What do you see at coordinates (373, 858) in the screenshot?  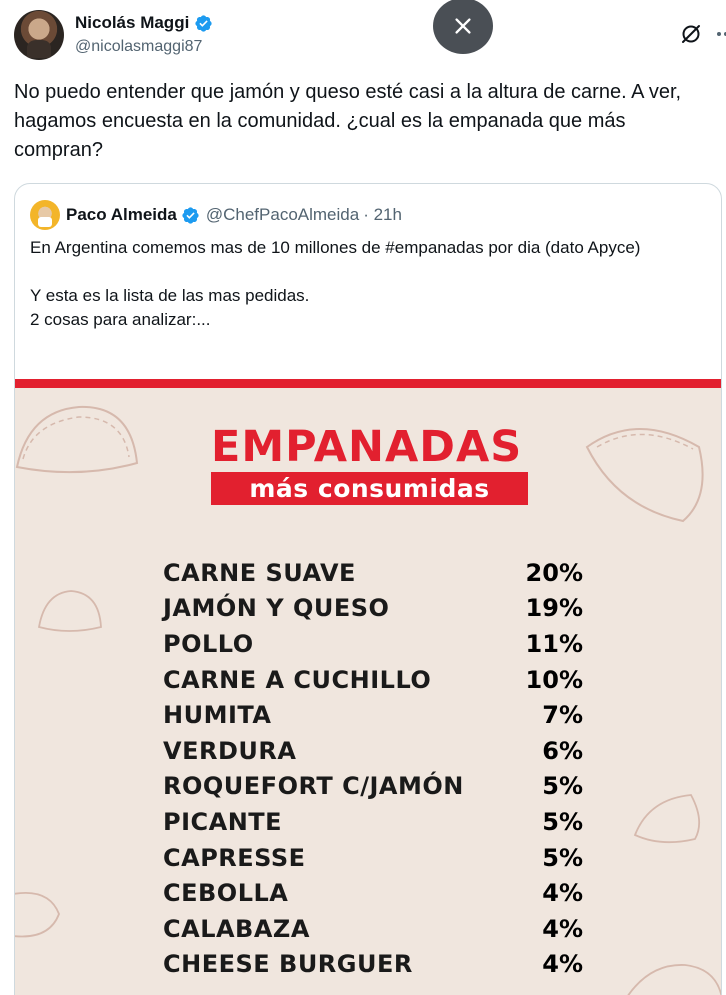 I see `ranking-row: CAPRESSE 5%` at bounding box center [373, 858].